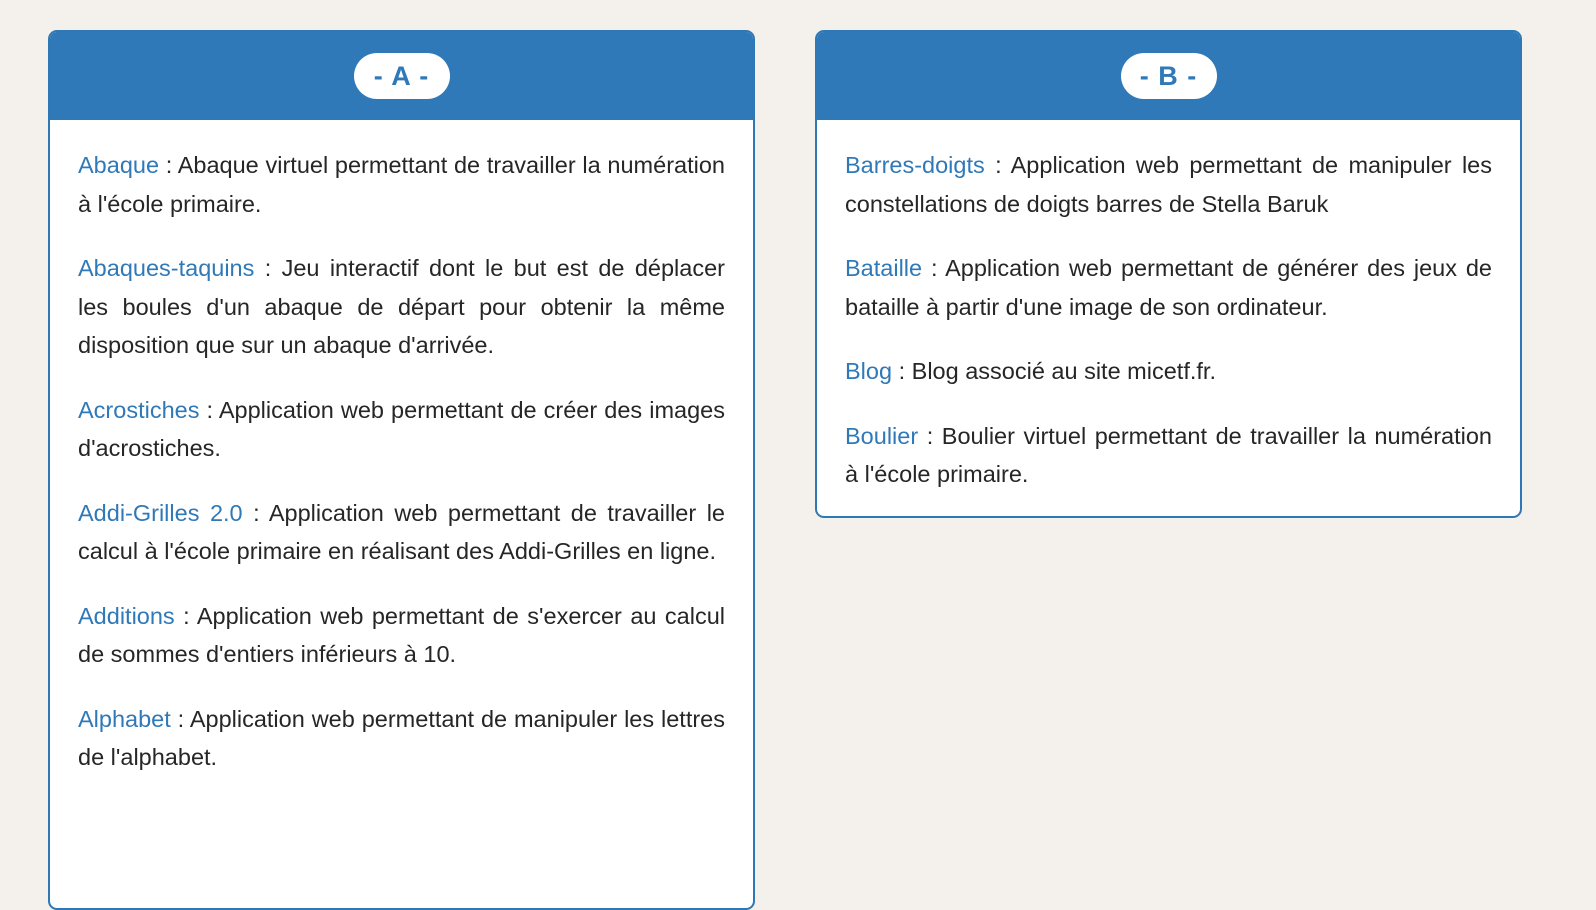 The height and width of the screenshot is (910, 1596). What do you see at coordinates (126, 616) in the screenshot?
I see `entry-link-additions: Additions` at bounding box center [126, 616].